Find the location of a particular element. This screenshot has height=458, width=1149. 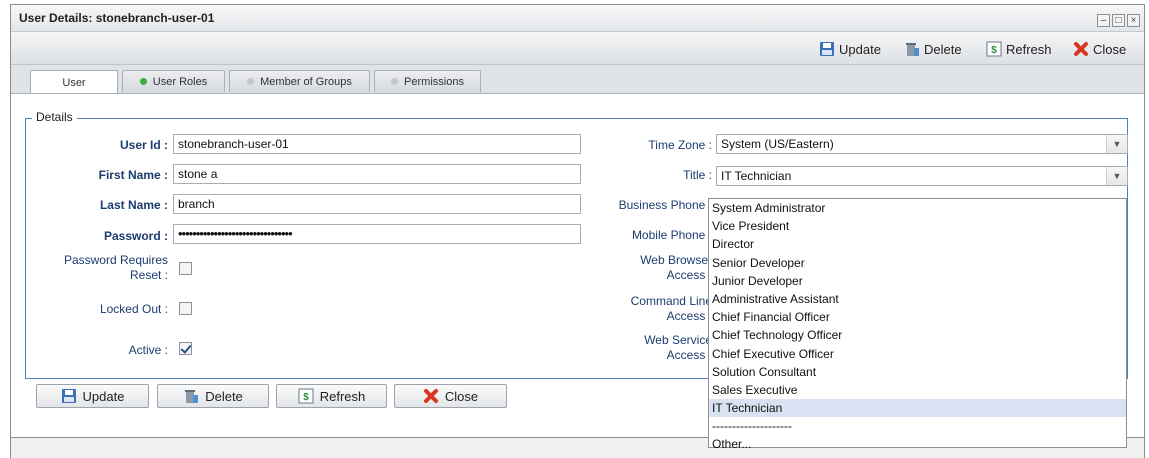

toolbar-close-label: Close is located at coordinates (1110, 49).